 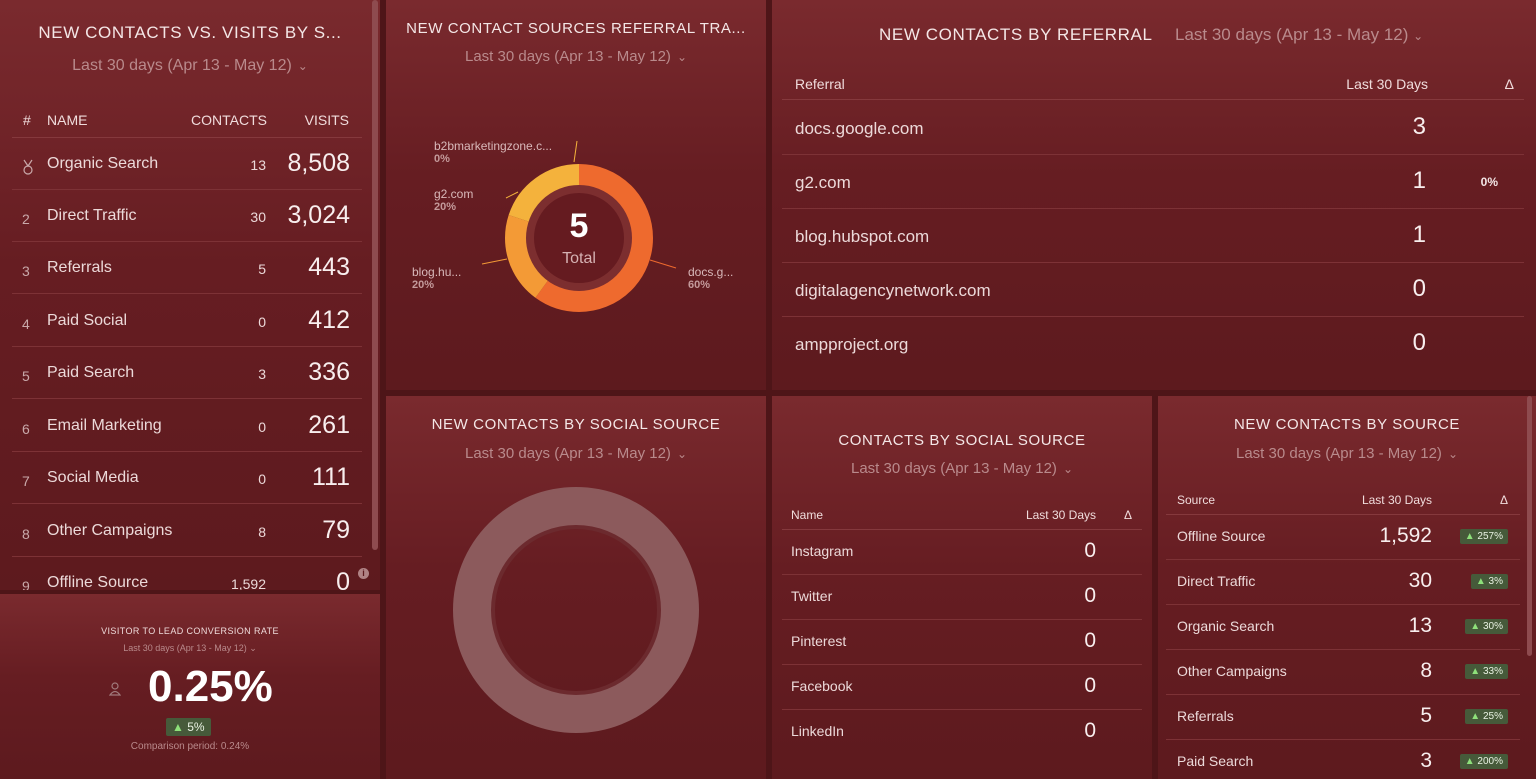 What do you see at coordinates (1343, 537) in the screenshot?
I see `table-row: Offline Source 1,592 ▲ 257%` at bounding box center [1343, 537].